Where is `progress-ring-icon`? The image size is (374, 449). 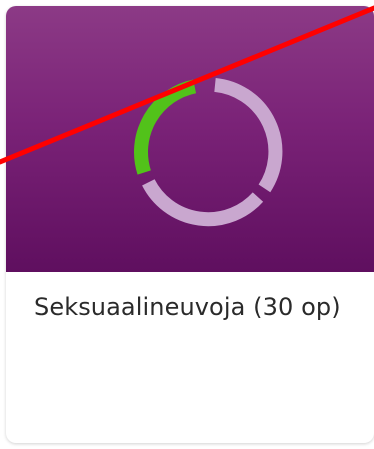 progress-ring-icon is located at coordinates (208, 152).